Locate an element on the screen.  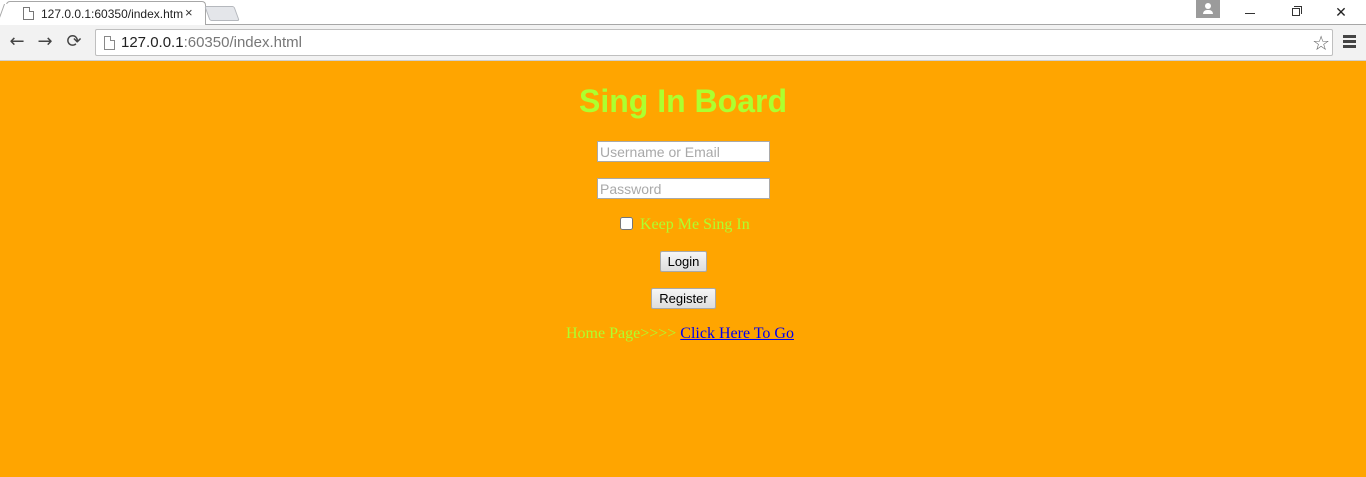
password-input is located at coordinates (683, 188).